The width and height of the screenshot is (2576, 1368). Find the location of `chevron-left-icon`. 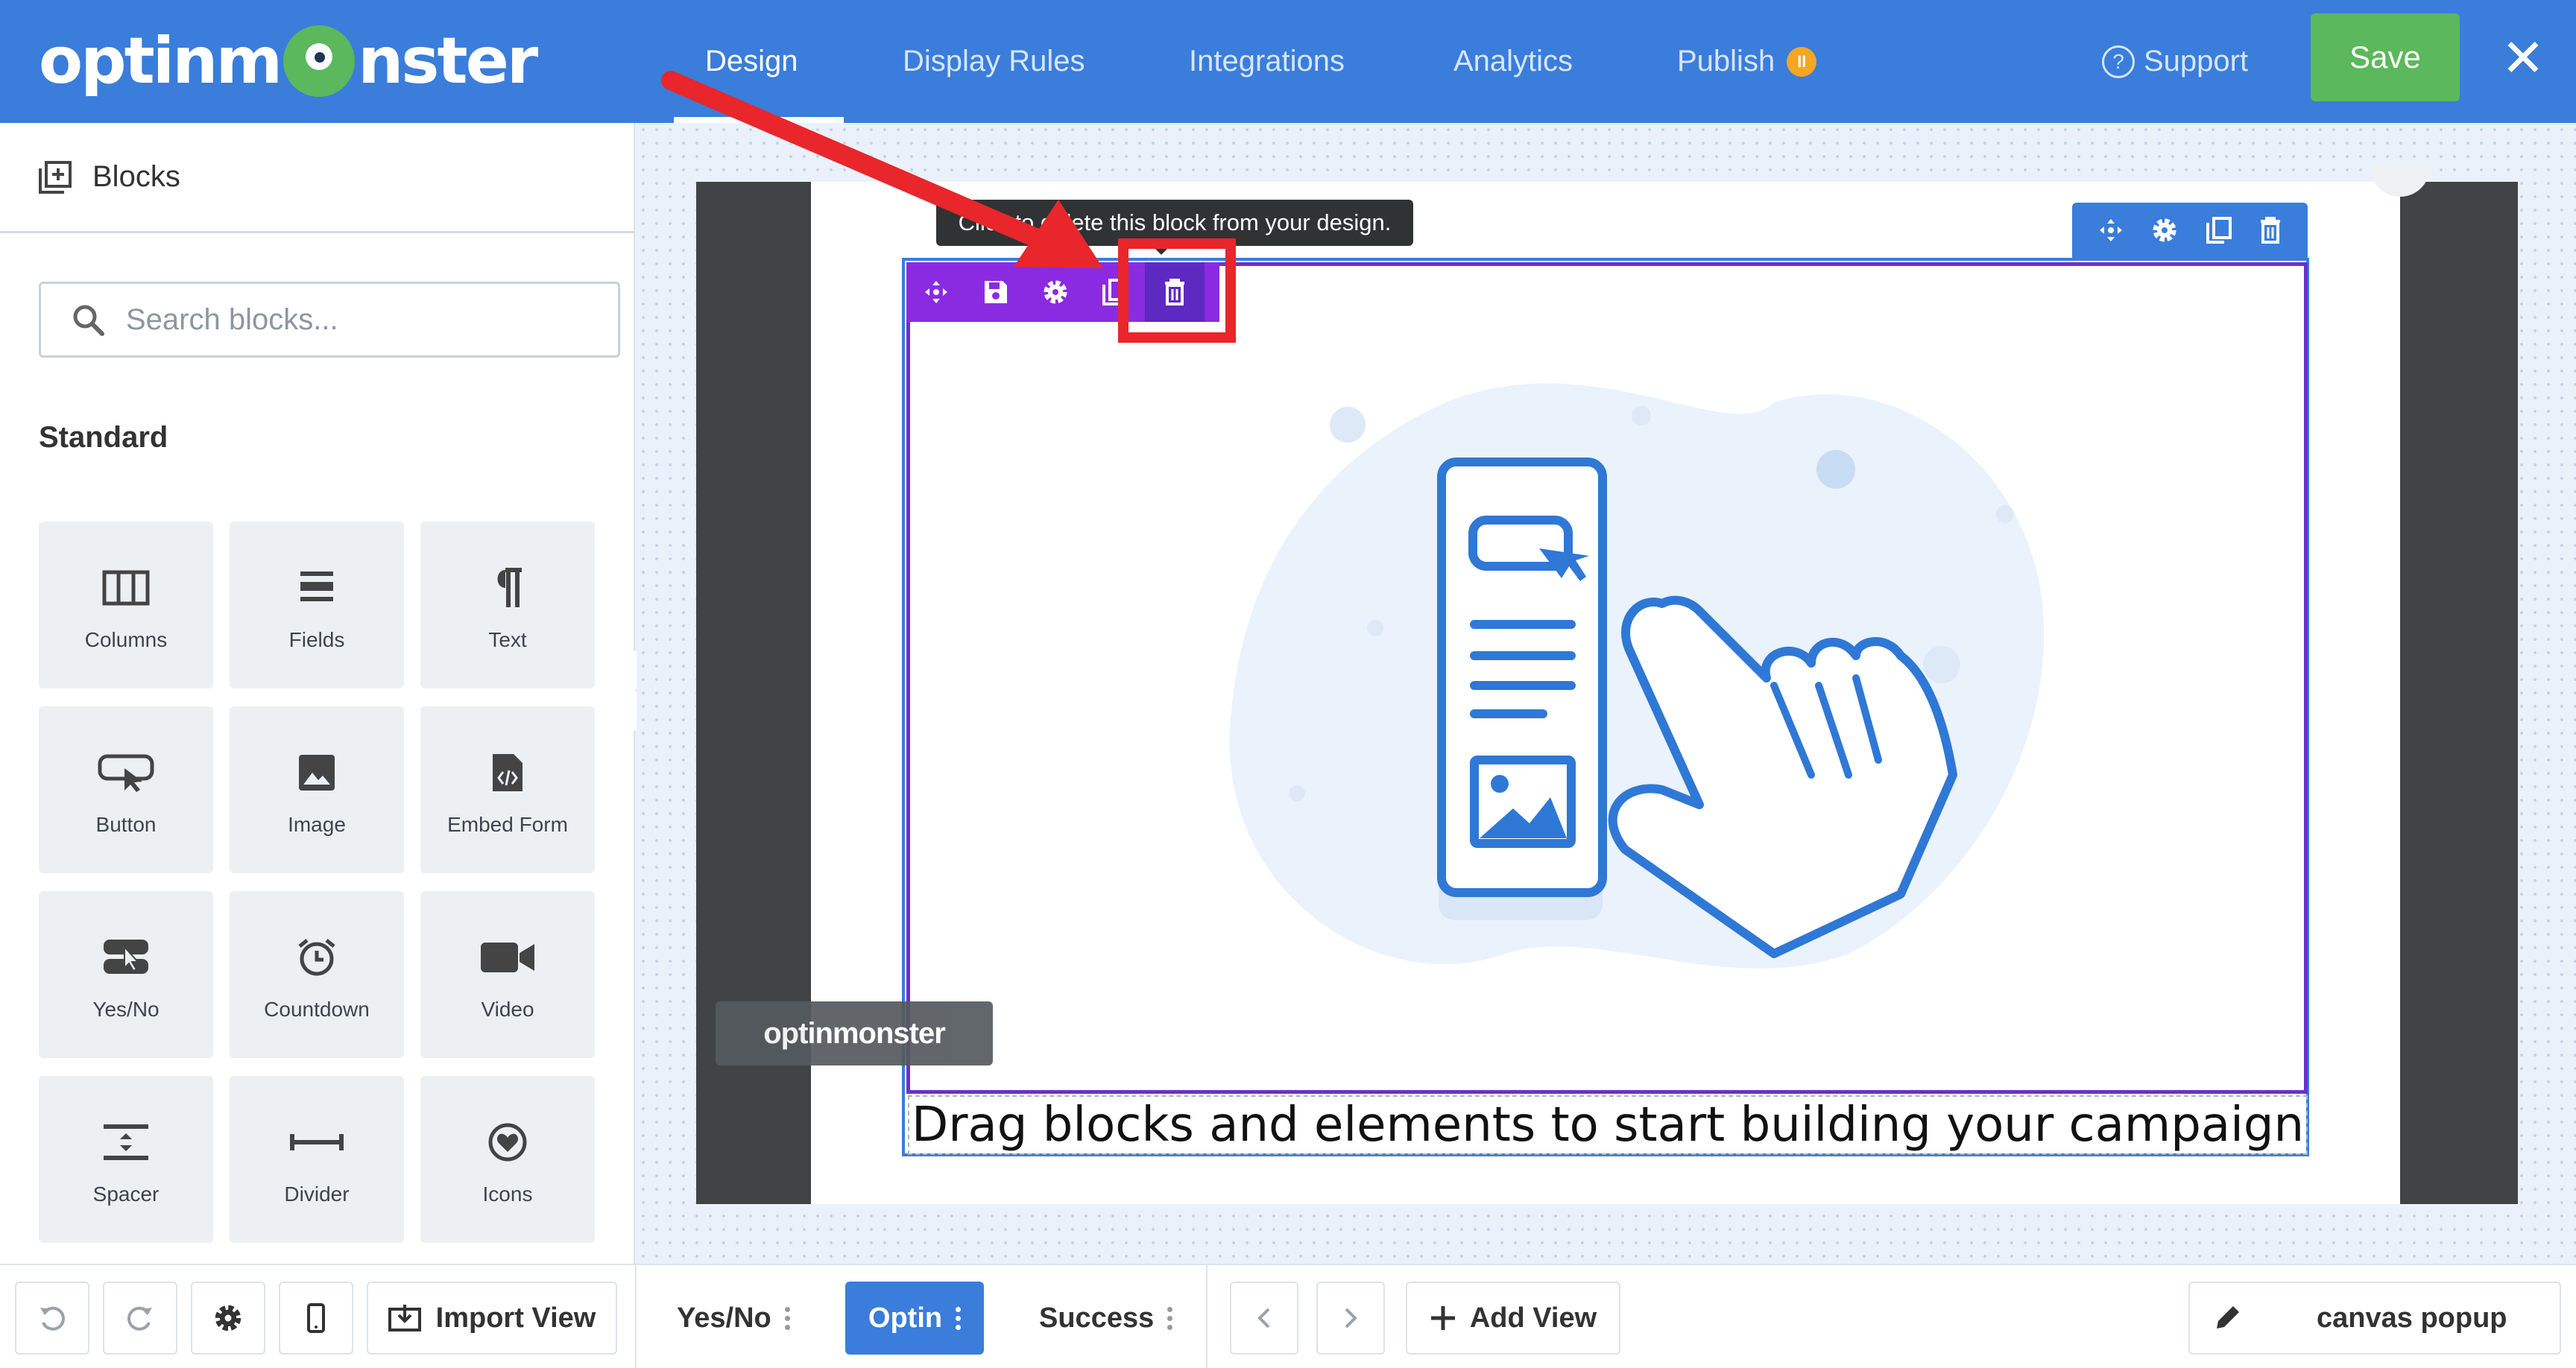

chevron-left-icon is located at coordinates (1263, 1318).